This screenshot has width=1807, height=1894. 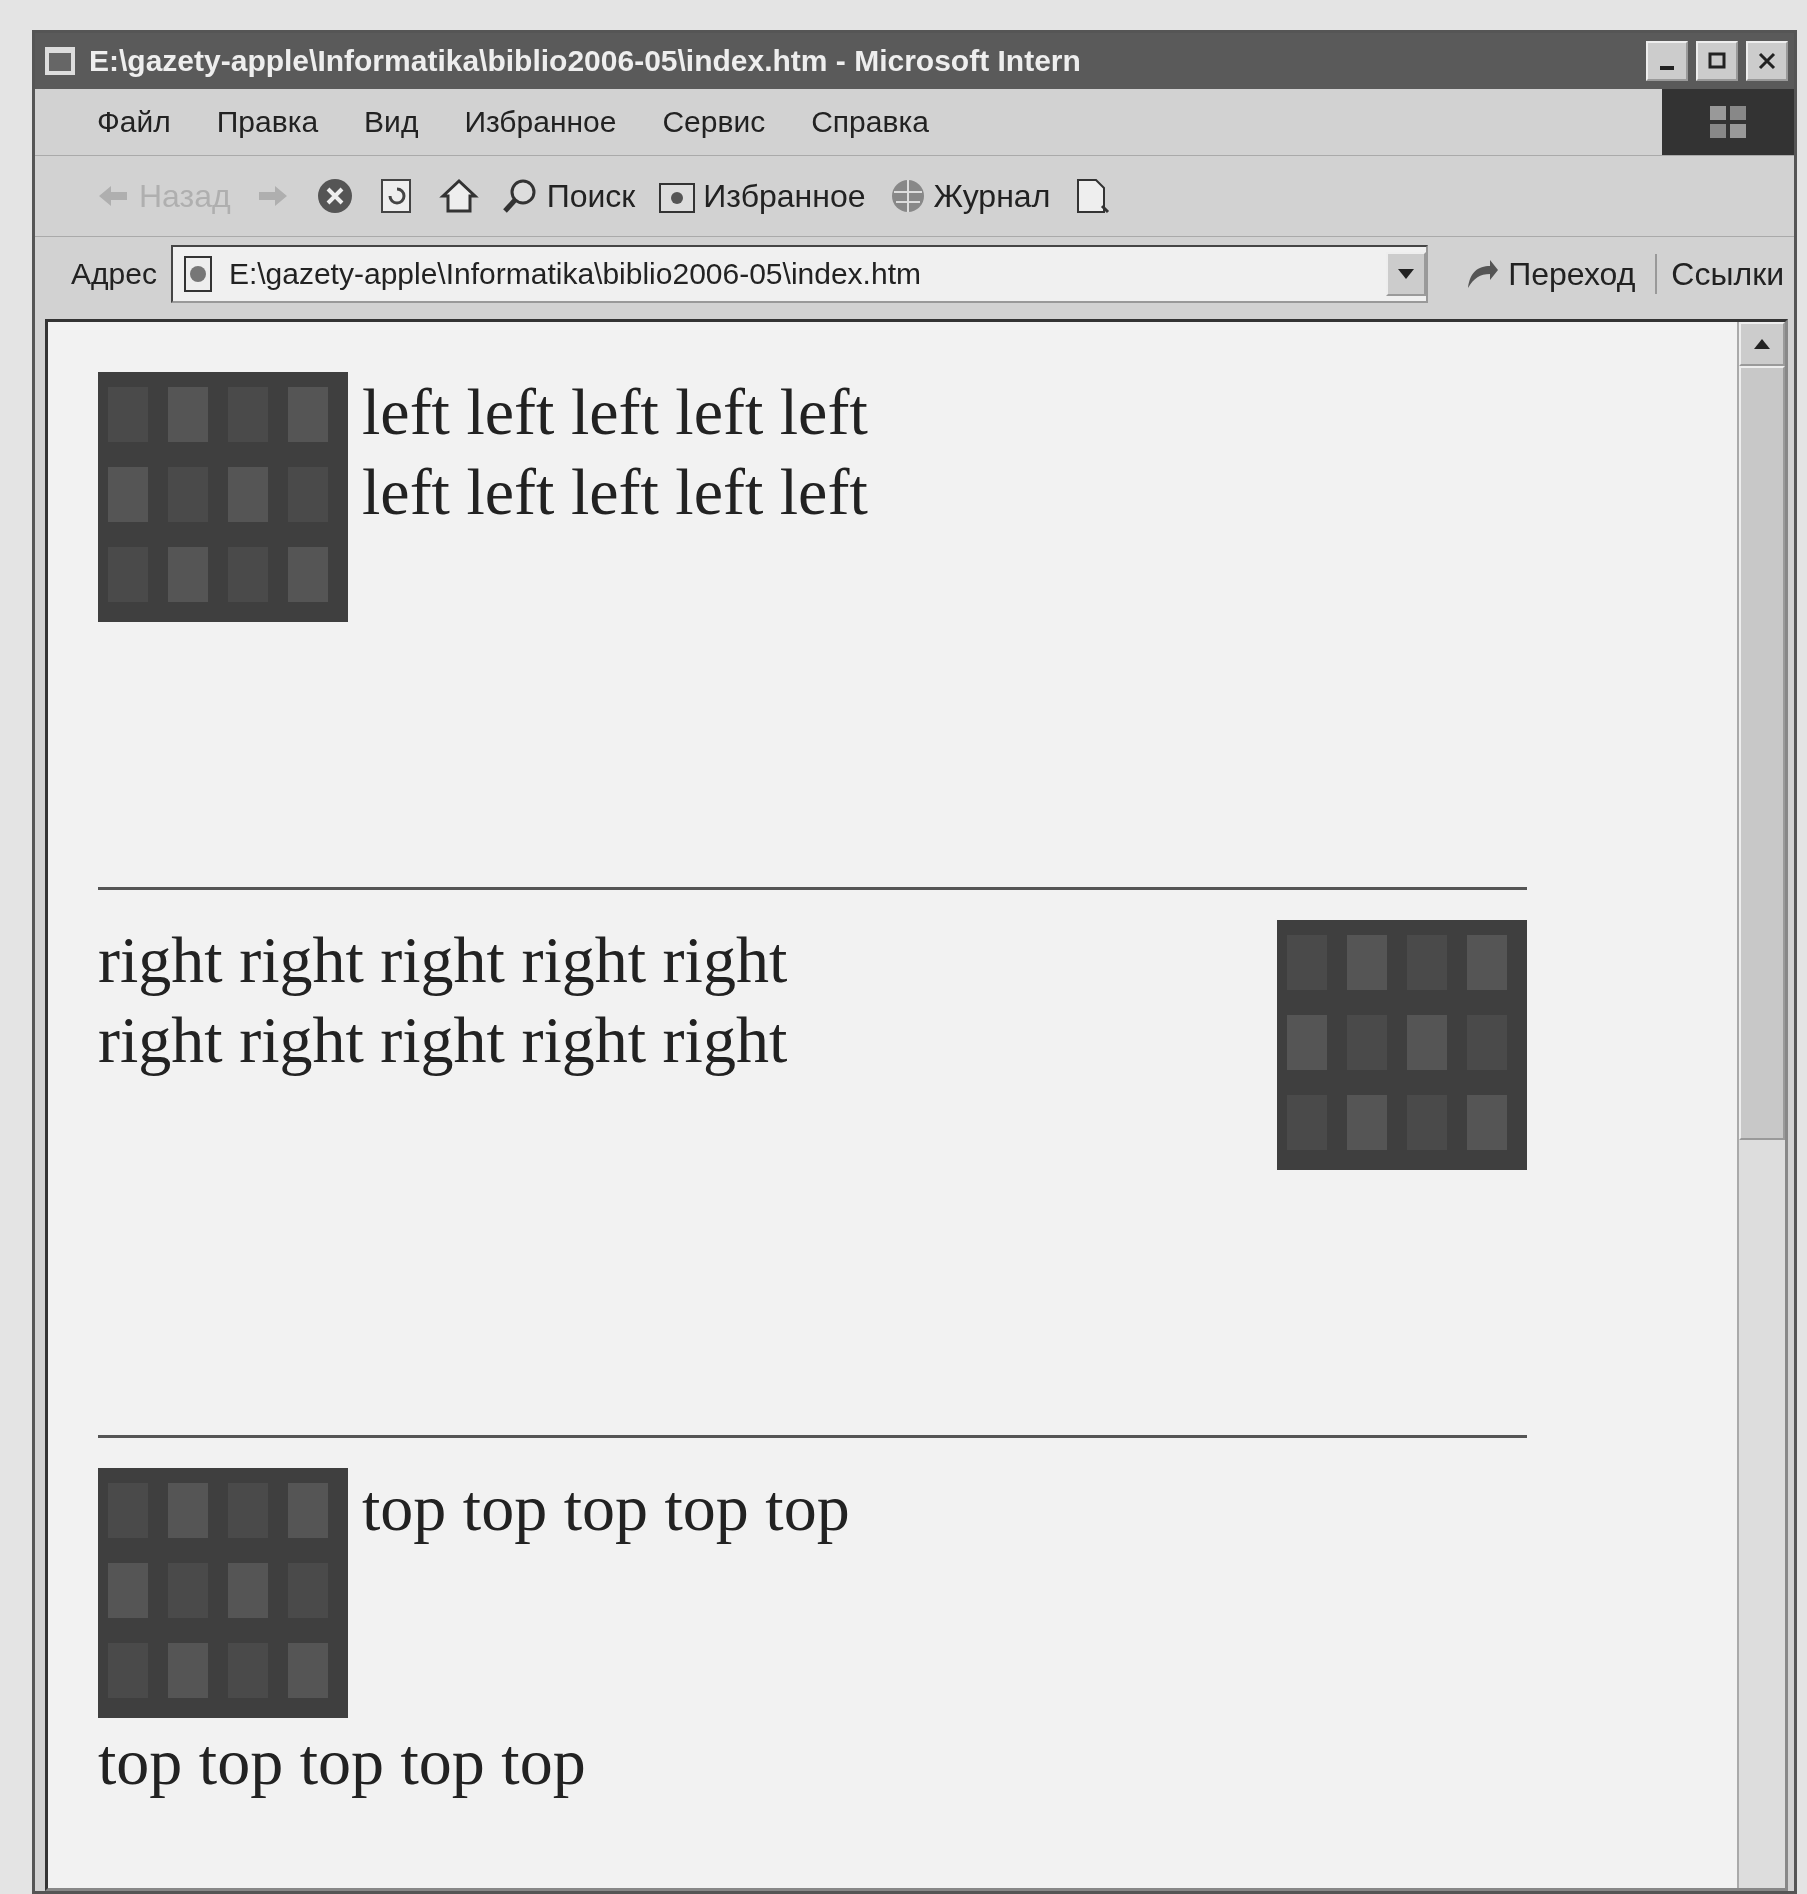 I want to click on menu-item: Сервис, so click(x=714, y=122).